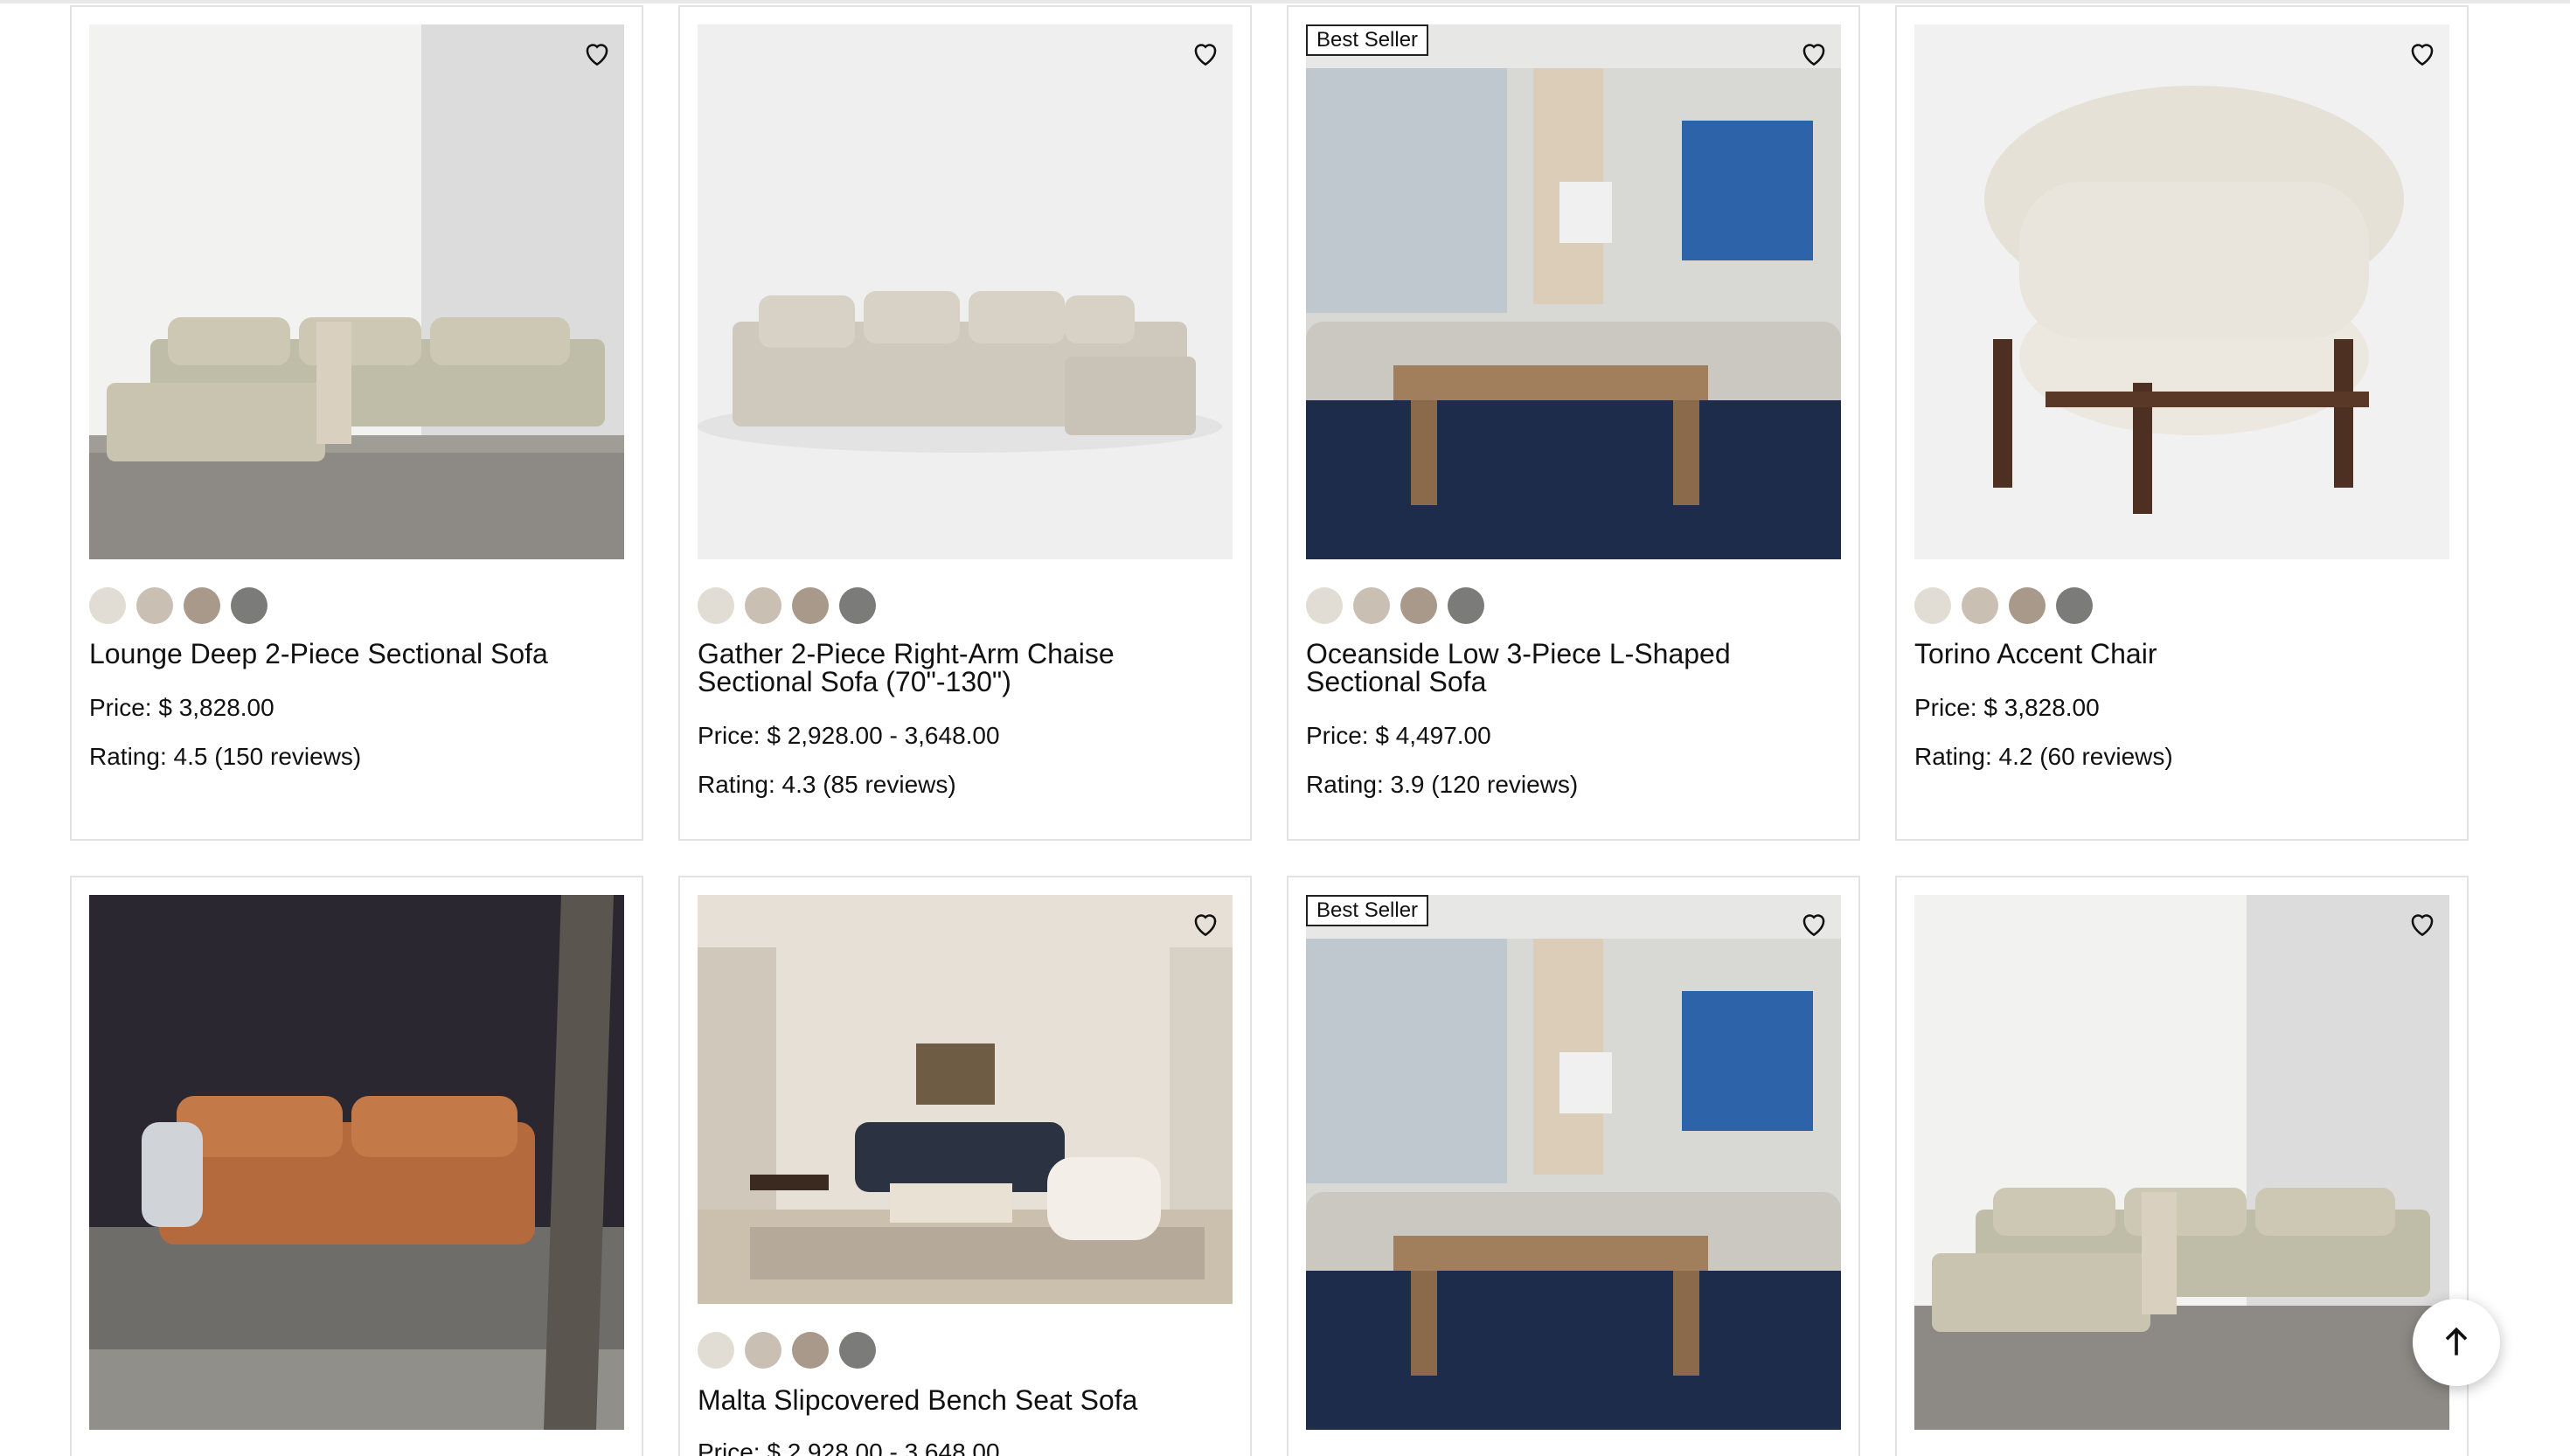 Image resolution: width=2570 pixels, height=1456 pixels. Describe the element at coordinates (1442, 784) in the screenshot. I see `product-rating: Rating: 3.9 (120 reviews)` at that location.